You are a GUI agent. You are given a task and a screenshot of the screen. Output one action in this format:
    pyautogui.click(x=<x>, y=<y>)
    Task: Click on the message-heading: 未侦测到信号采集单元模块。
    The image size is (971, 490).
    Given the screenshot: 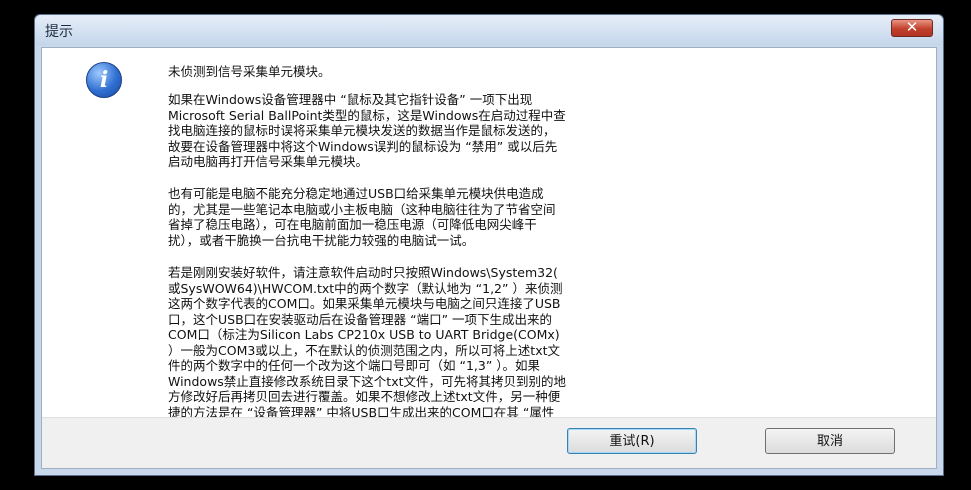 What is the action you would take?
    pyautogui.click(x=249, y=71)
    